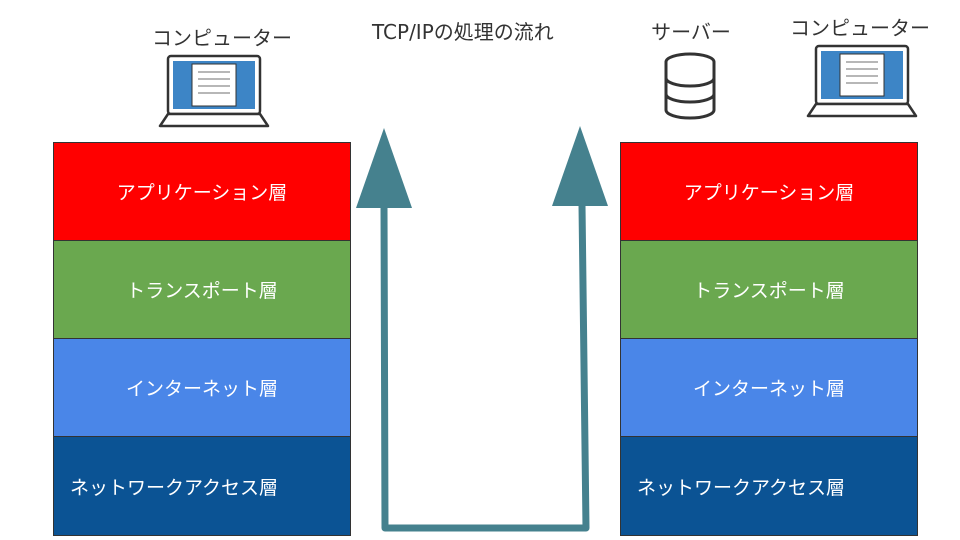  What do you see at coordinates (485, 368) in the screenshot?
I see `flow-arrow-line` at bounding box center [485, 368].